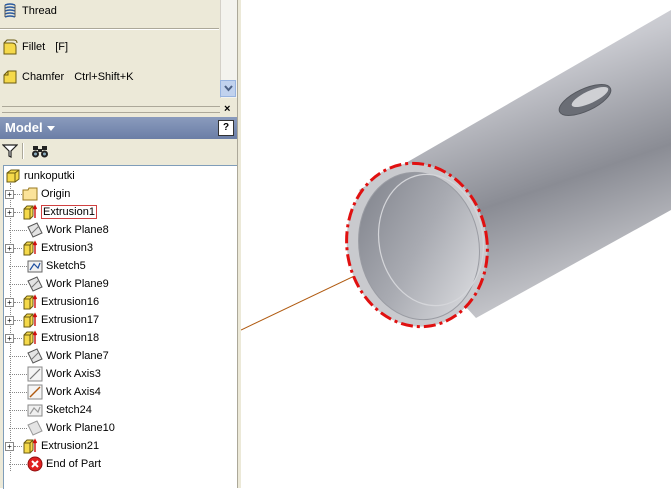  I want to click on tool-separator, so click(109, 29).